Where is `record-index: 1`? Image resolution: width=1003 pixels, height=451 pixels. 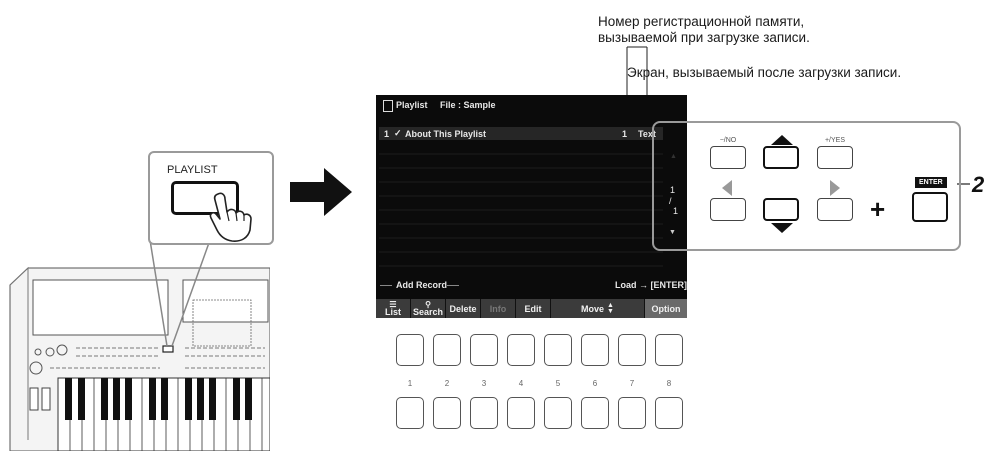
record-index: 1 is located at coordinates (387, 134).